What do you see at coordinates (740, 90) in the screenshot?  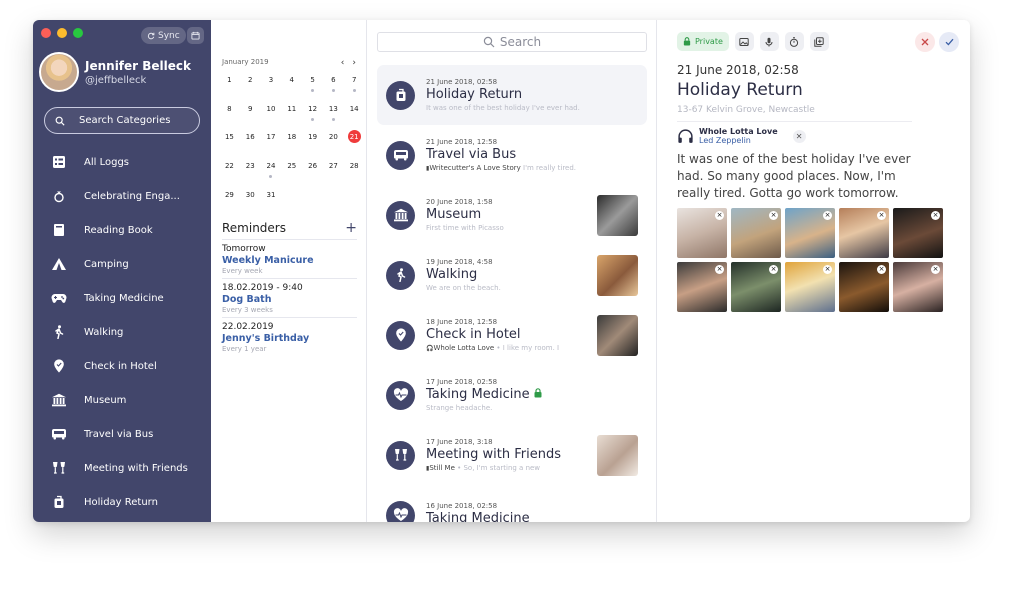 I see `entry-title: Holiday Return` at bounding box center [740, 90].